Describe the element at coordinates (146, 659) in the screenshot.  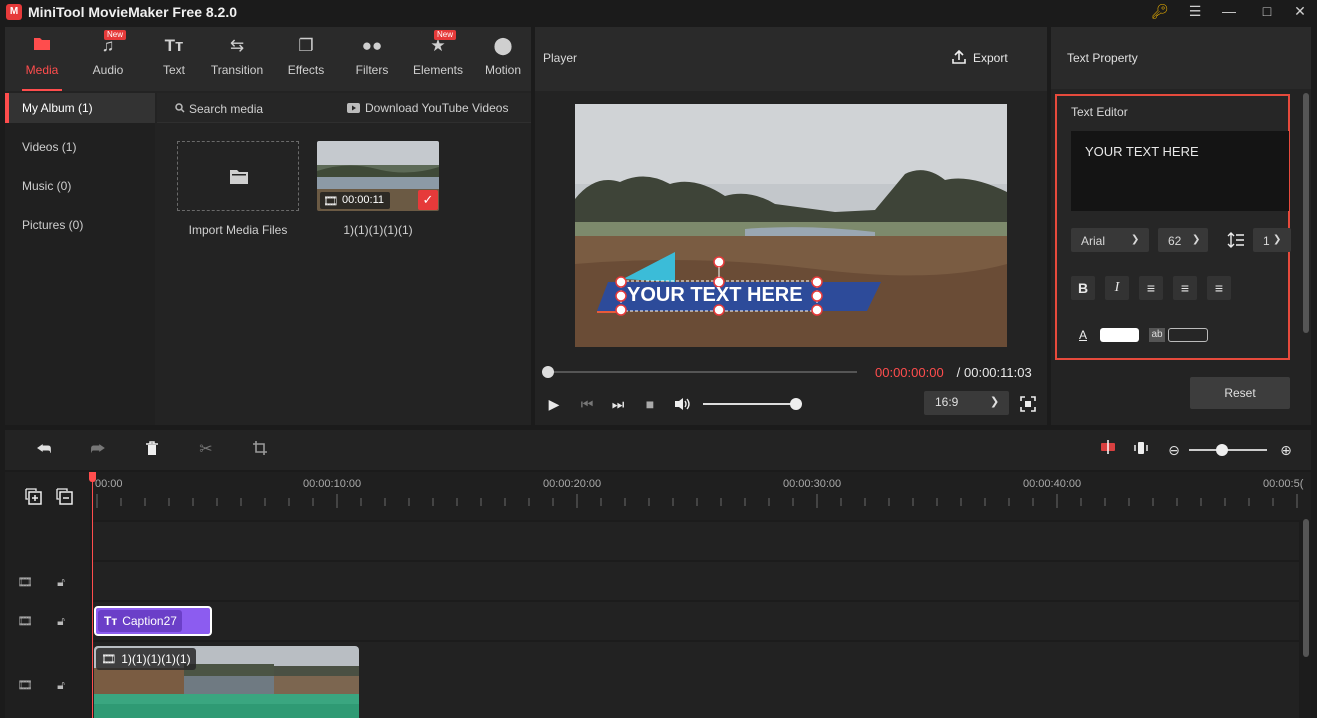
I see `video-clip-label: 🎞︎ 1)(1)(1)(1)(1)` at that location.